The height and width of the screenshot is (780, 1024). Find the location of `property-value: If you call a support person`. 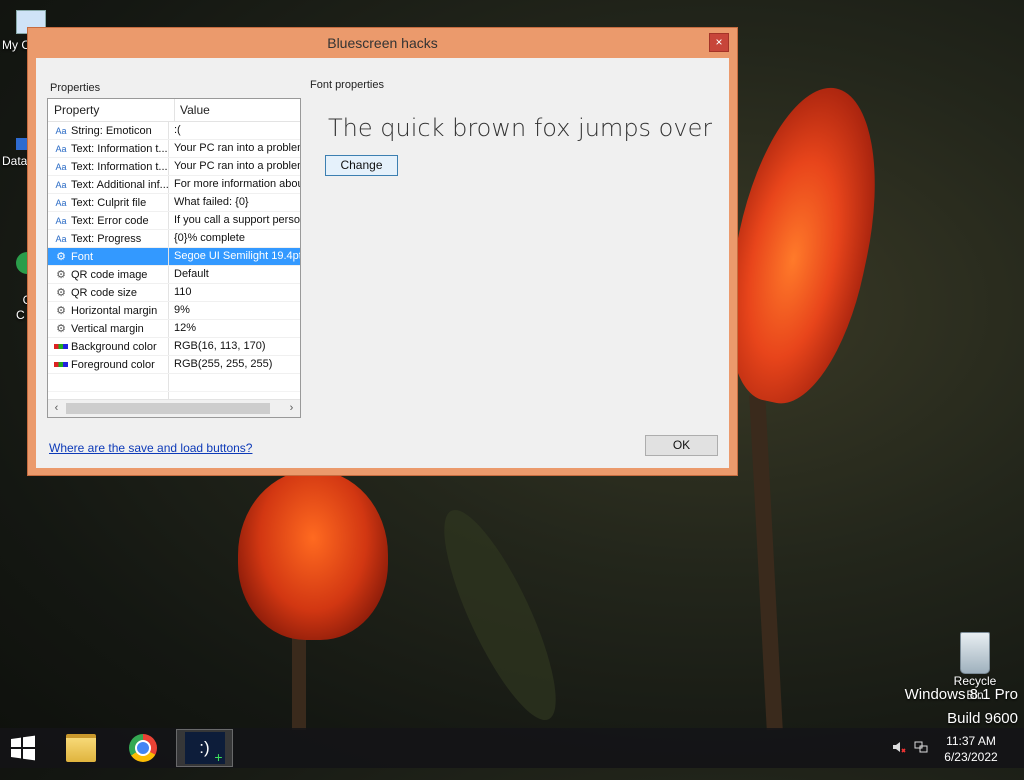

property-value: If you call a support person is located at coordinates (234, 220).